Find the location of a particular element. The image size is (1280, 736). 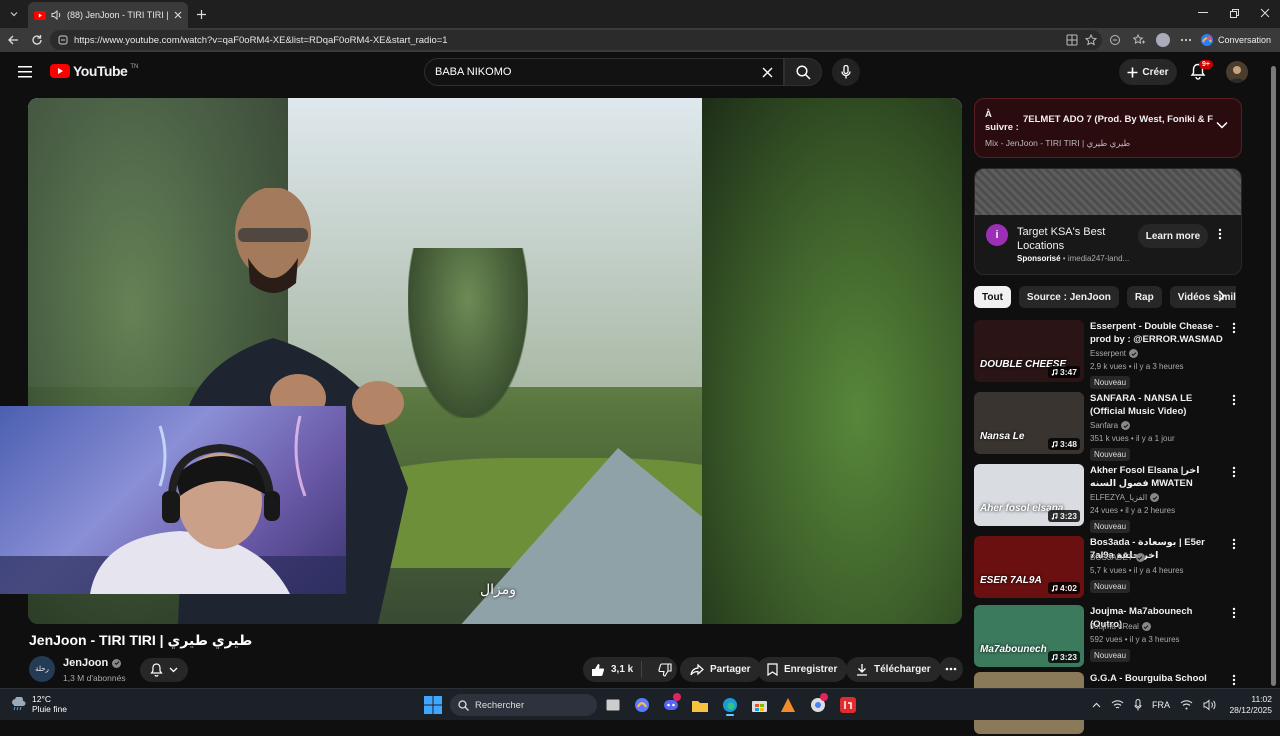

tab-actions-menu is located at coordinates (14, 14).